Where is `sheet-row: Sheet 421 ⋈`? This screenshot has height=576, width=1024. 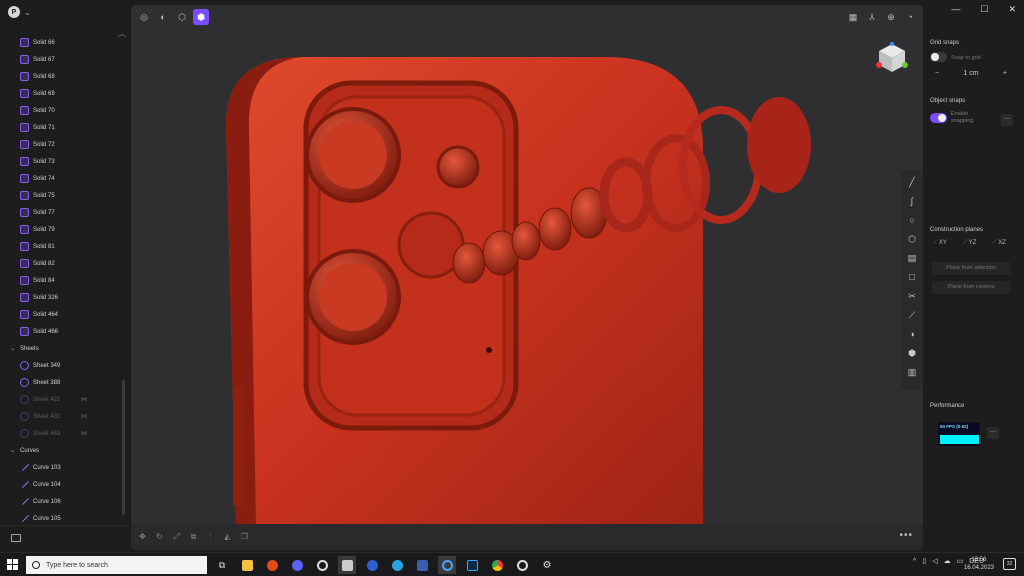
sheet-row: Sheet 421 ⋈ is located at coordinates (63, 399).